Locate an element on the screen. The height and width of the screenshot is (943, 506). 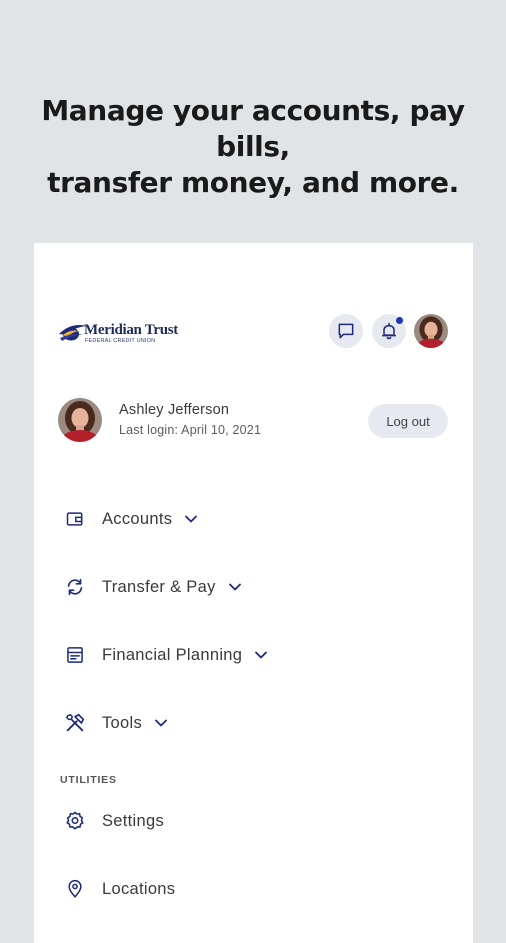
planning-icon is located at coordinates (75, 655).